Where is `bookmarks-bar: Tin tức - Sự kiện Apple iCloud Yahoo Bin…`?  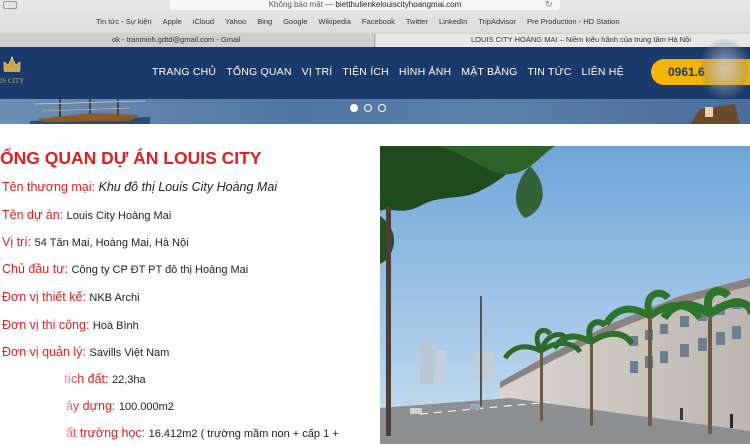 bookmarks-bar: Tin tức - Sự kiện Apple iCloud Yahoo Bin… is located at coordinates (363, 23).